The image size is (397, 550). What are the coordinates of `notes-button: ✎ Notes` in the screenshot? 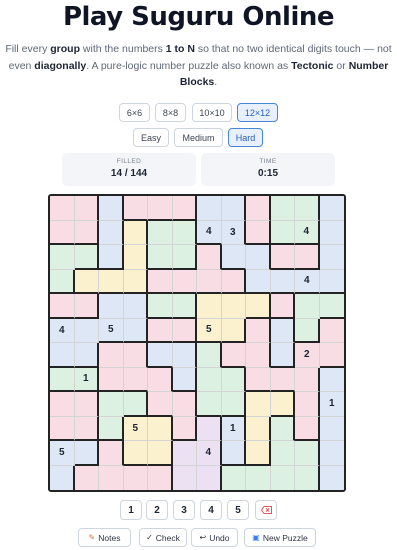 It's located at (104, 537).